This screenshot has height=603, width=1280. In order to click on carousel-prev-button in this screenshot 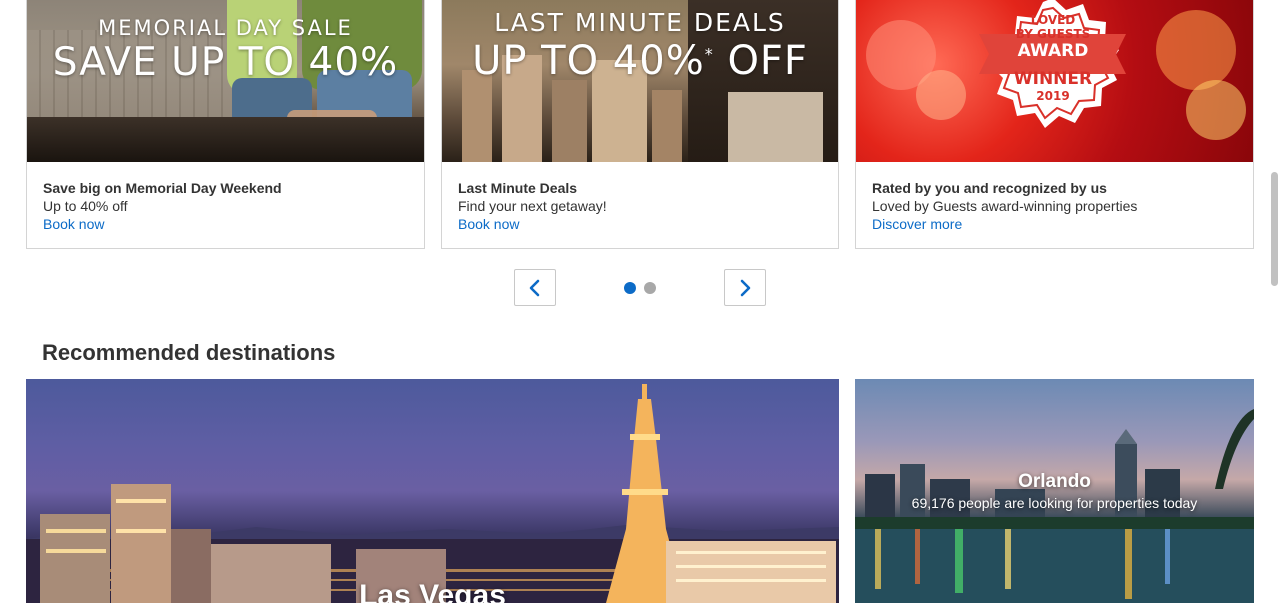, I will do `click(535, 287)`.